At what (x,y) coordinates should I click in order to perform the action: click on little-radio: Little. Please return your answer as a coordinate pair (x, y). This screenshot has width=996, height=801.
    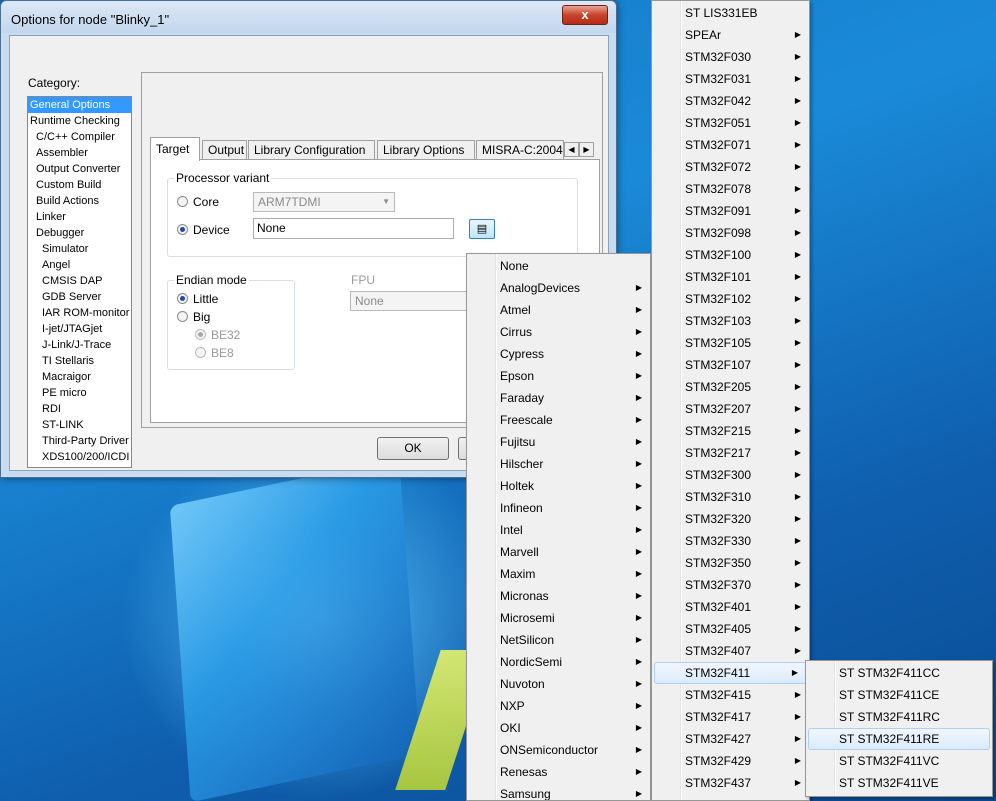
    Looking at the image, I should click on (197, 299).